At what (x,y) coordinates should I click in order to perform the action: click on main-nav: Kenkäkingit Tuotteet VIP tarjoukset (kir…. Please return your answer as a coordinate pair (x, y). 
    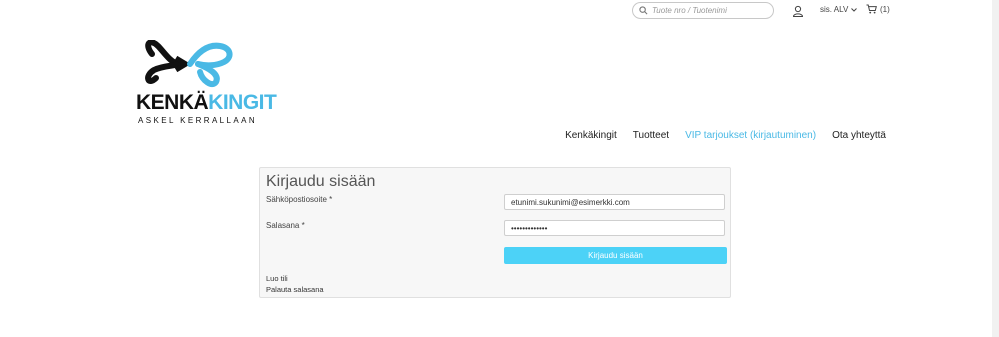
    Looking at the image, I should click on (725, 135).